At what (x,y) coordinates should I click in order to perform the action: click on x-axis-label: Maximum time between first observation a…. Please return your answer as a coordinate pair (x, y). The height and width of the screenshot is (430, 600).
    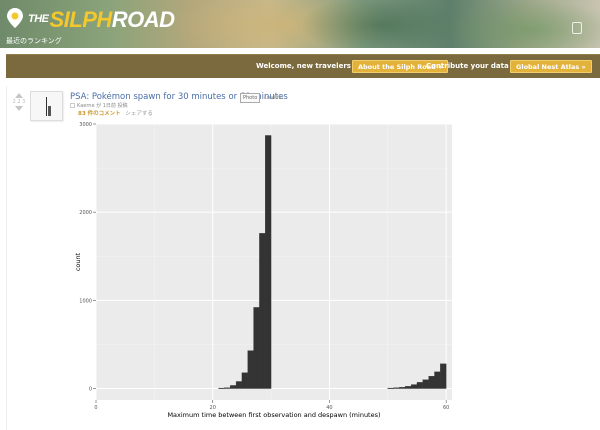
    Looking at the image, I should click on (273, 415).